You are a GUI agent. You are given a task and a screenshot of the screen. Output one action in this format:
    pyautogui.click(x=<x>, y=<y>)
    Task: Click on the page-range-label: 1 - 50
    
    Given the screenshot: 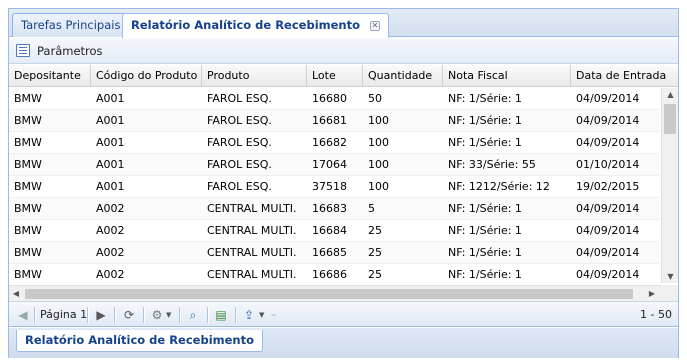 What is the action you would take?
    pyautogui.click(x=656, y=314)
    